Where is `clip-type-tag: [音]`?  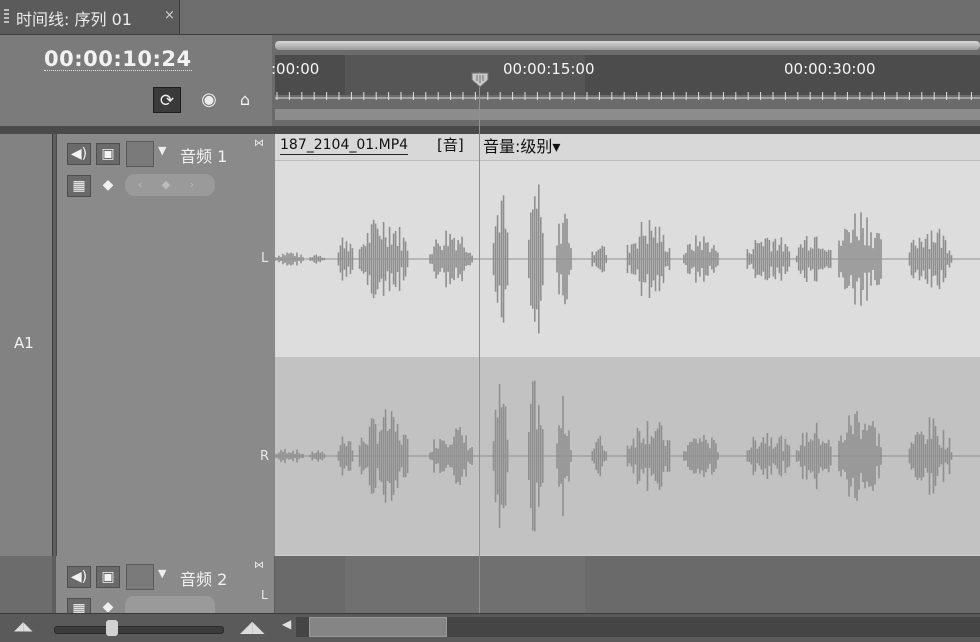 clip-type-tag: [音] is located at coordinates (450, 145).